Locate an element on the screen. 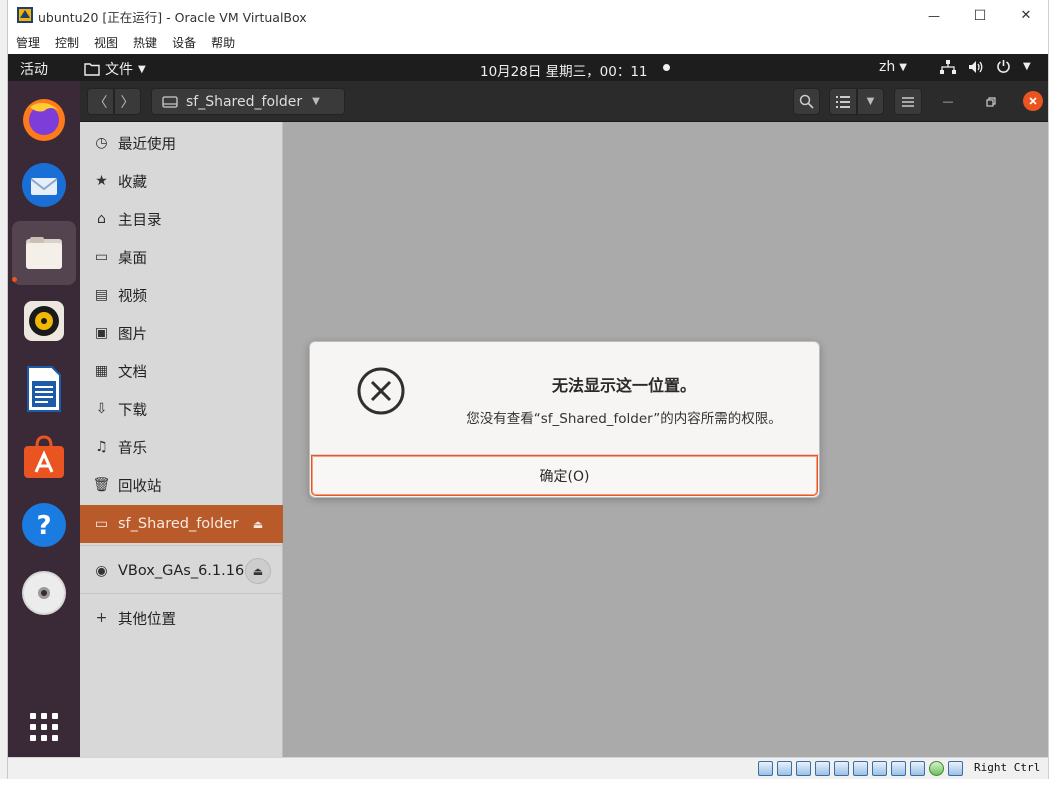 This screenshot has width=1056, height=787. thunderbird-icon is located at coordinates (44, 185).